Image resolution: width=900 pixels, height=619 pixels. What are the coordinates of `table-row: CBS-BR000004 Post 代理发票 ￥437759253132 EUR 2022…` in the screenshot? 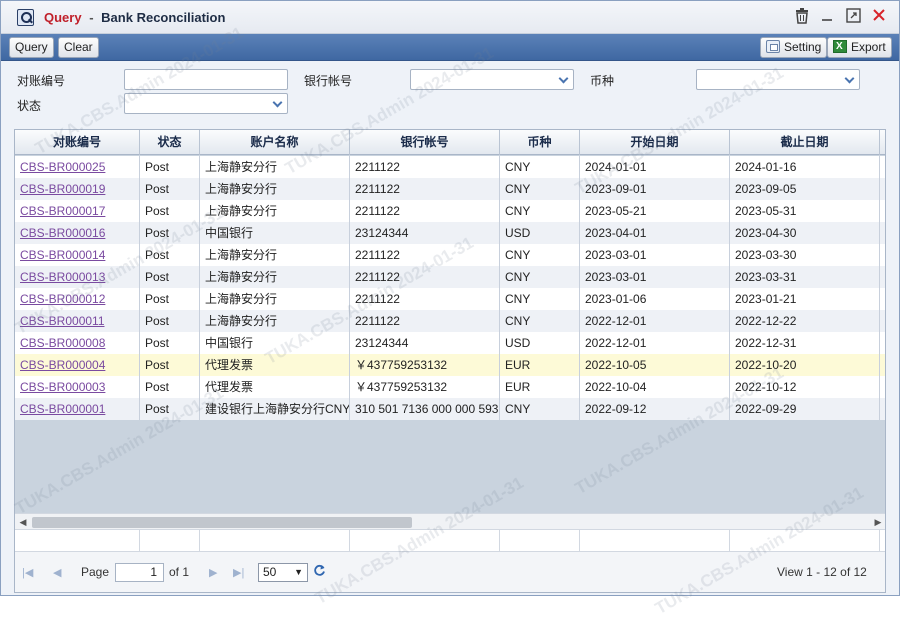 It's located at (450, 365).